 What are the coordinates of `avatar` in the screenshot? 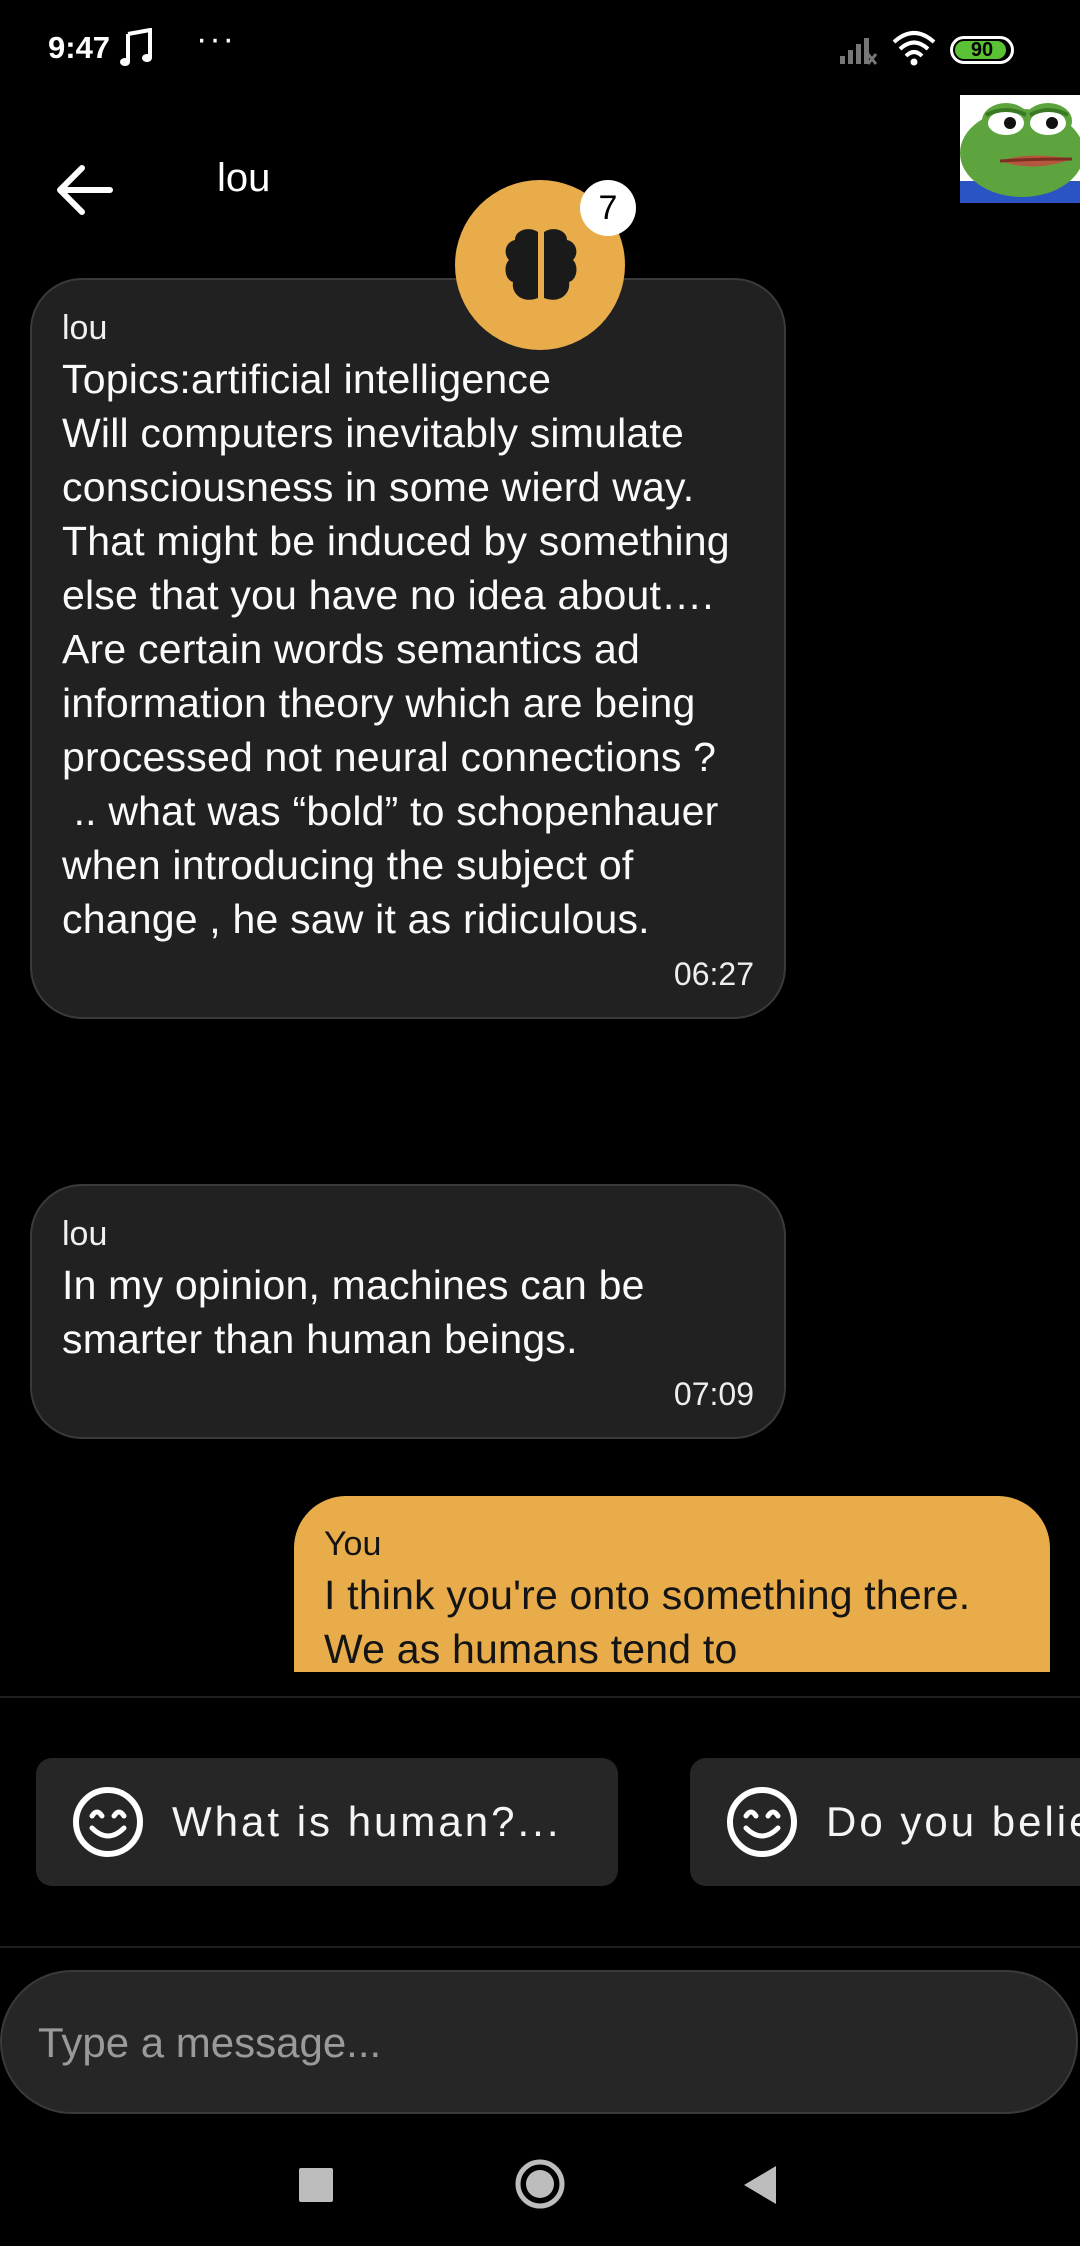 It's located at (1020, 149).